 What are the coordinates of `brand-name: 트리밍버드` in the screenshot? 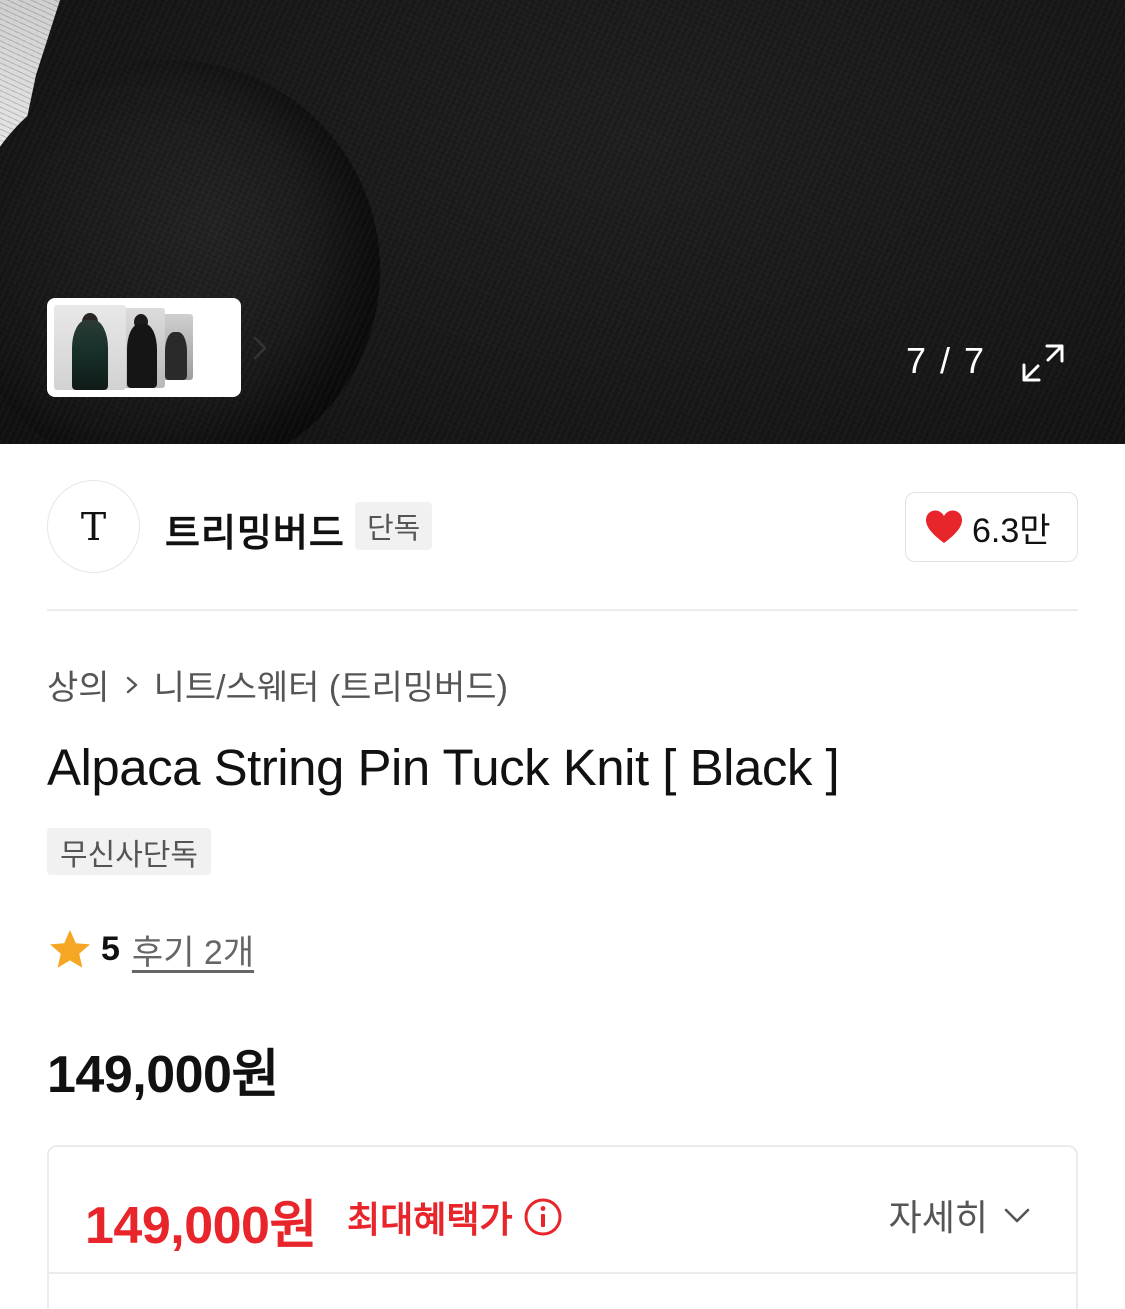 It's located at (255, 529).